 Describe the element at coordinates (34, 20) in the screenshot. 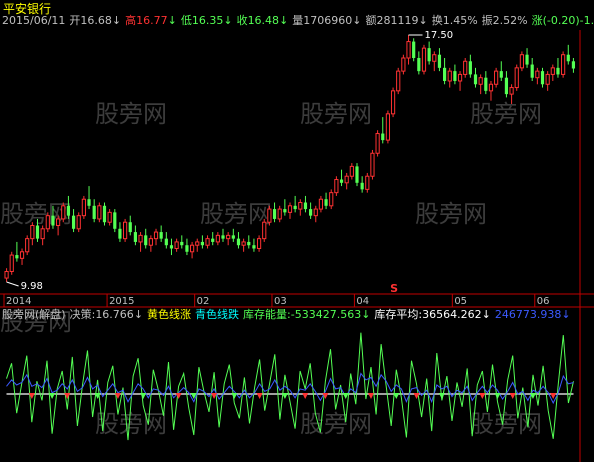

I see `date-value: 2015/06/11` at that location.